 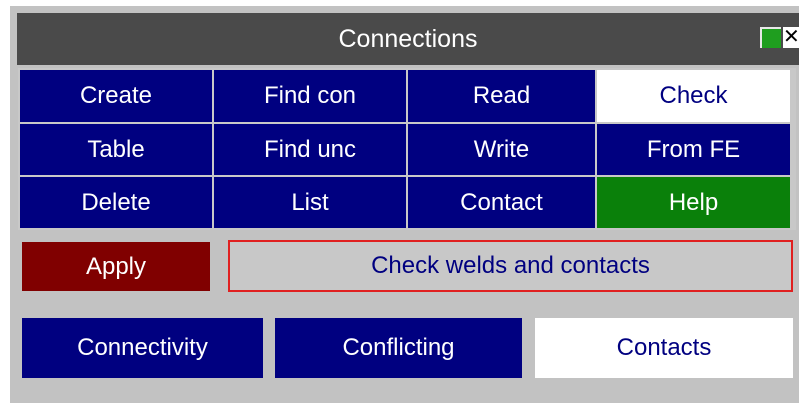 I want to click on tab-connectivity: Connectivity, so click(x=142, y=348).